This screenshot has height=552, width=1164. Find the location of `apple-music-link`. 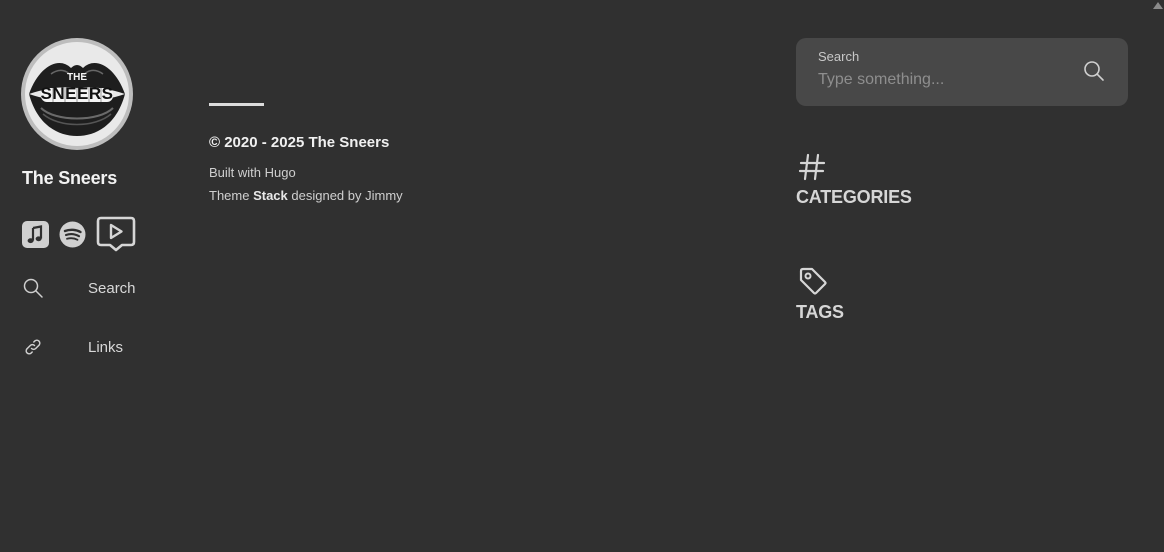

apple-music-link is located at coordinates (35, 236).